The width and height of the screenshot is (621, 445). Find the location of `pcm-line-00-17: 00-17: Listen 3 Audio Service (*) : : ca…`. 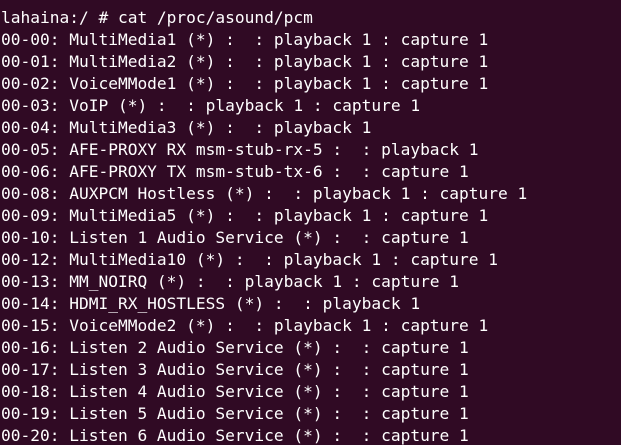

pcm-line-00-17: 00-17: Listen 3 Audio Service (*) : : ca… is located at coordinates (235, 369).